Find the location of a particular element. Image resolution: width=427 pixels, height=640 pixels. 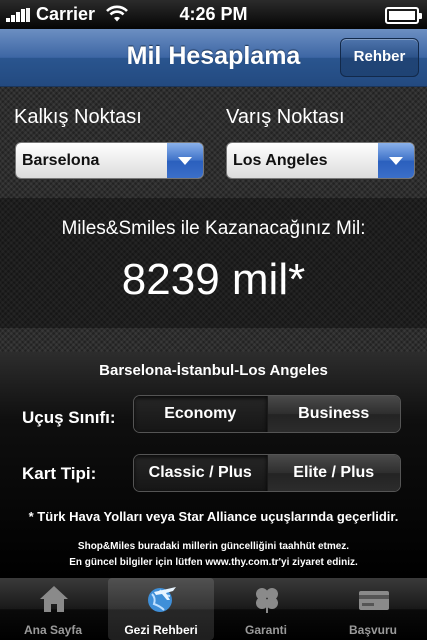

home-icon is located at coordinates (54, 599).